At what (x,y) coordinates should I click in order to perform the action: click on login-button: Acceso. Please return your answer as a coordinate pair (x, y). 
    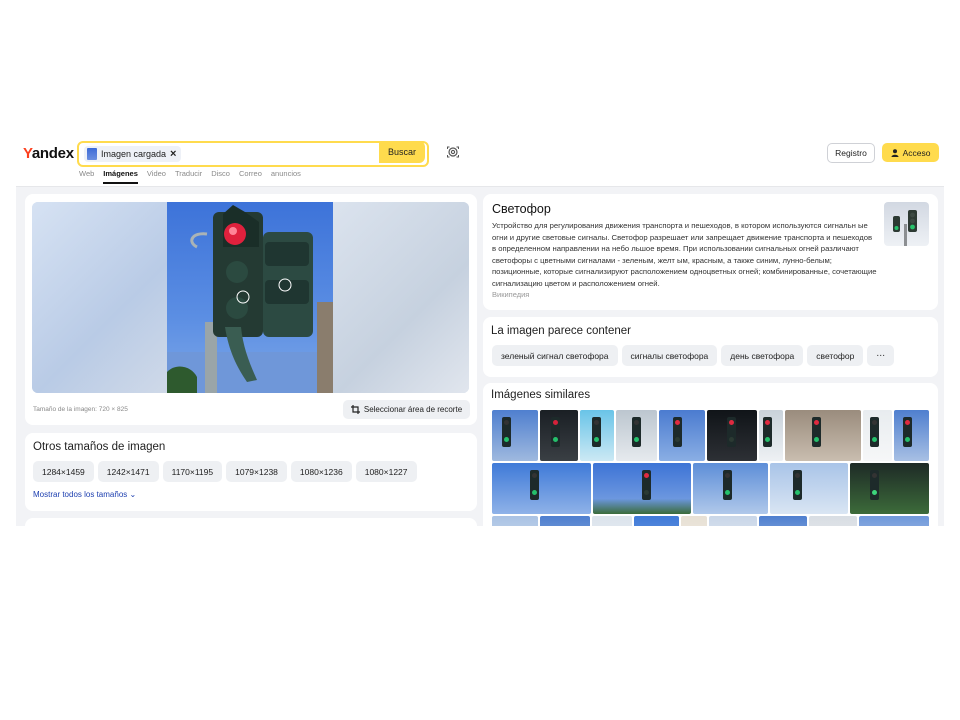
    Looking at the image, I should click on (910, 152).